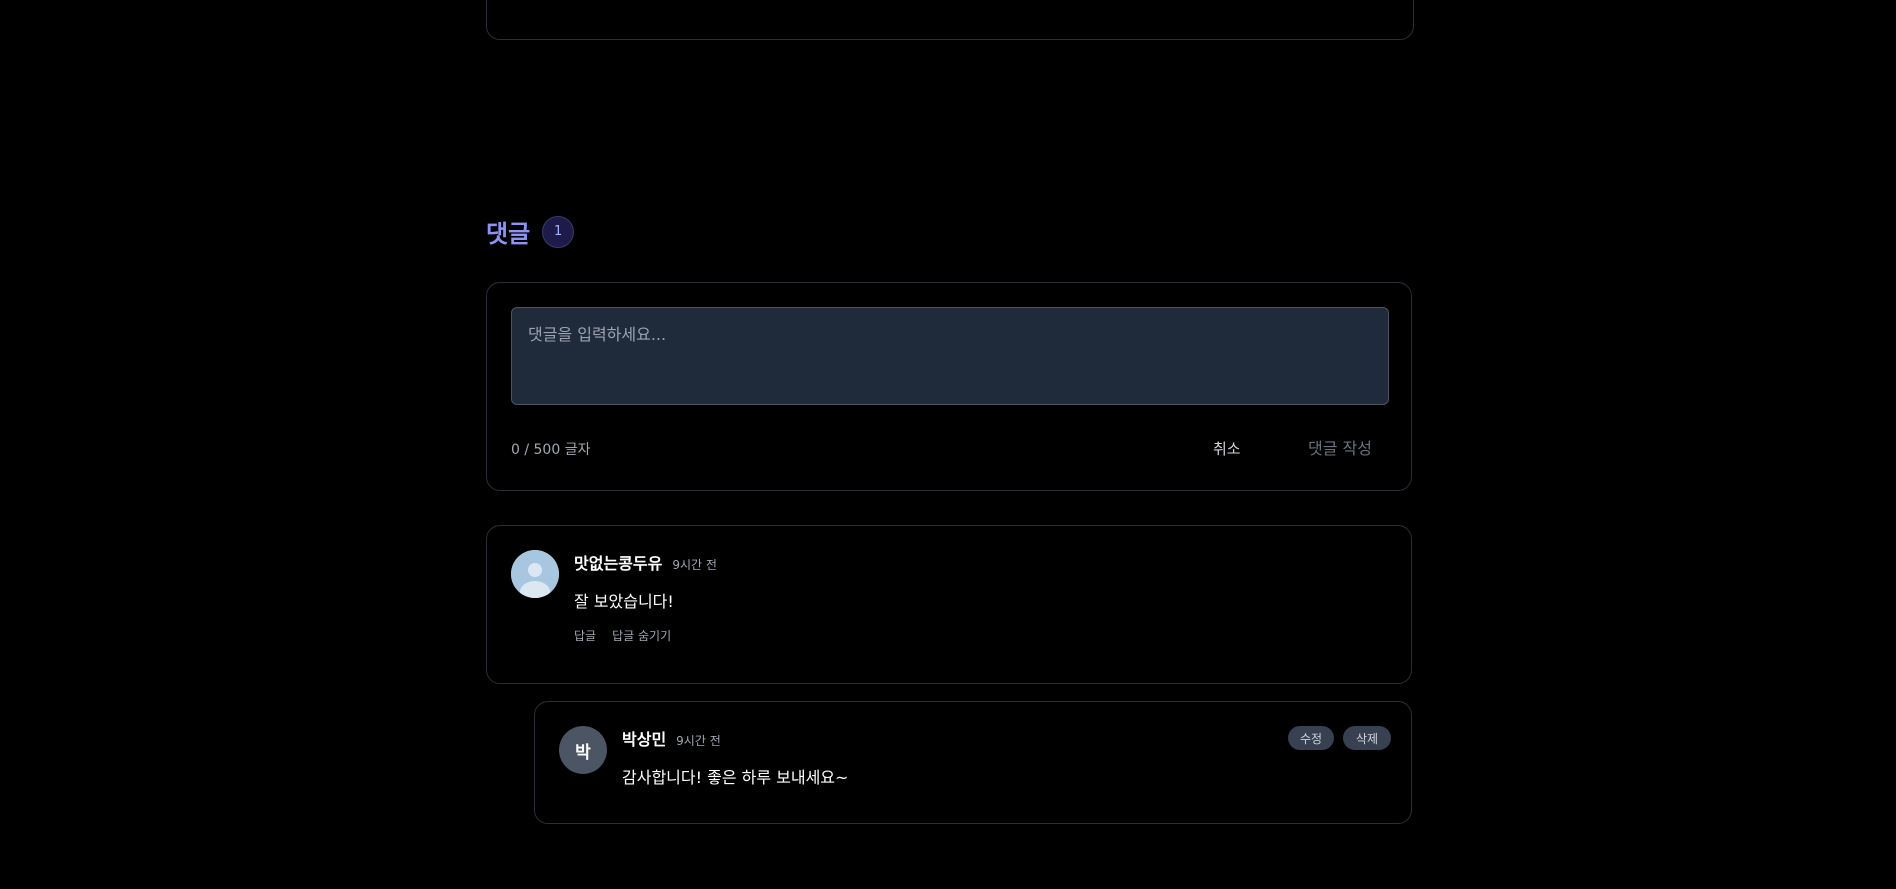 This screenshot has height=889, width=1896. Describe the element at coordinates (735, 777) in the screenshot. I see `reply-body: 감사합니다! 좋은 하루 보내세요~` at that location.